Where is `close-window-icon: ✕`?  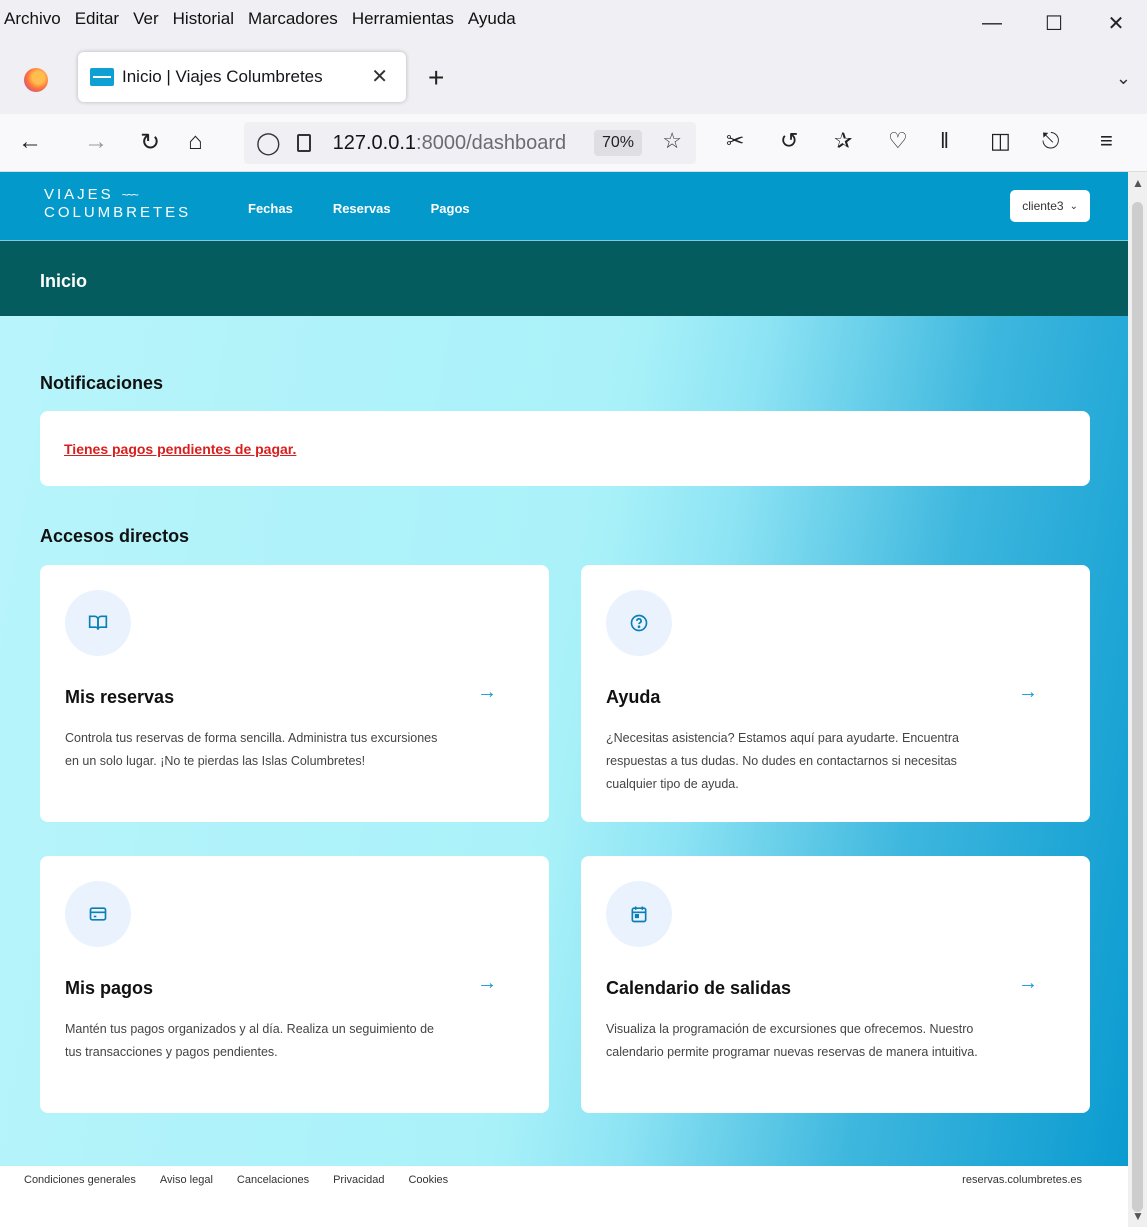
close-window-icon: ✕ is located at coordinates (1116, 23).